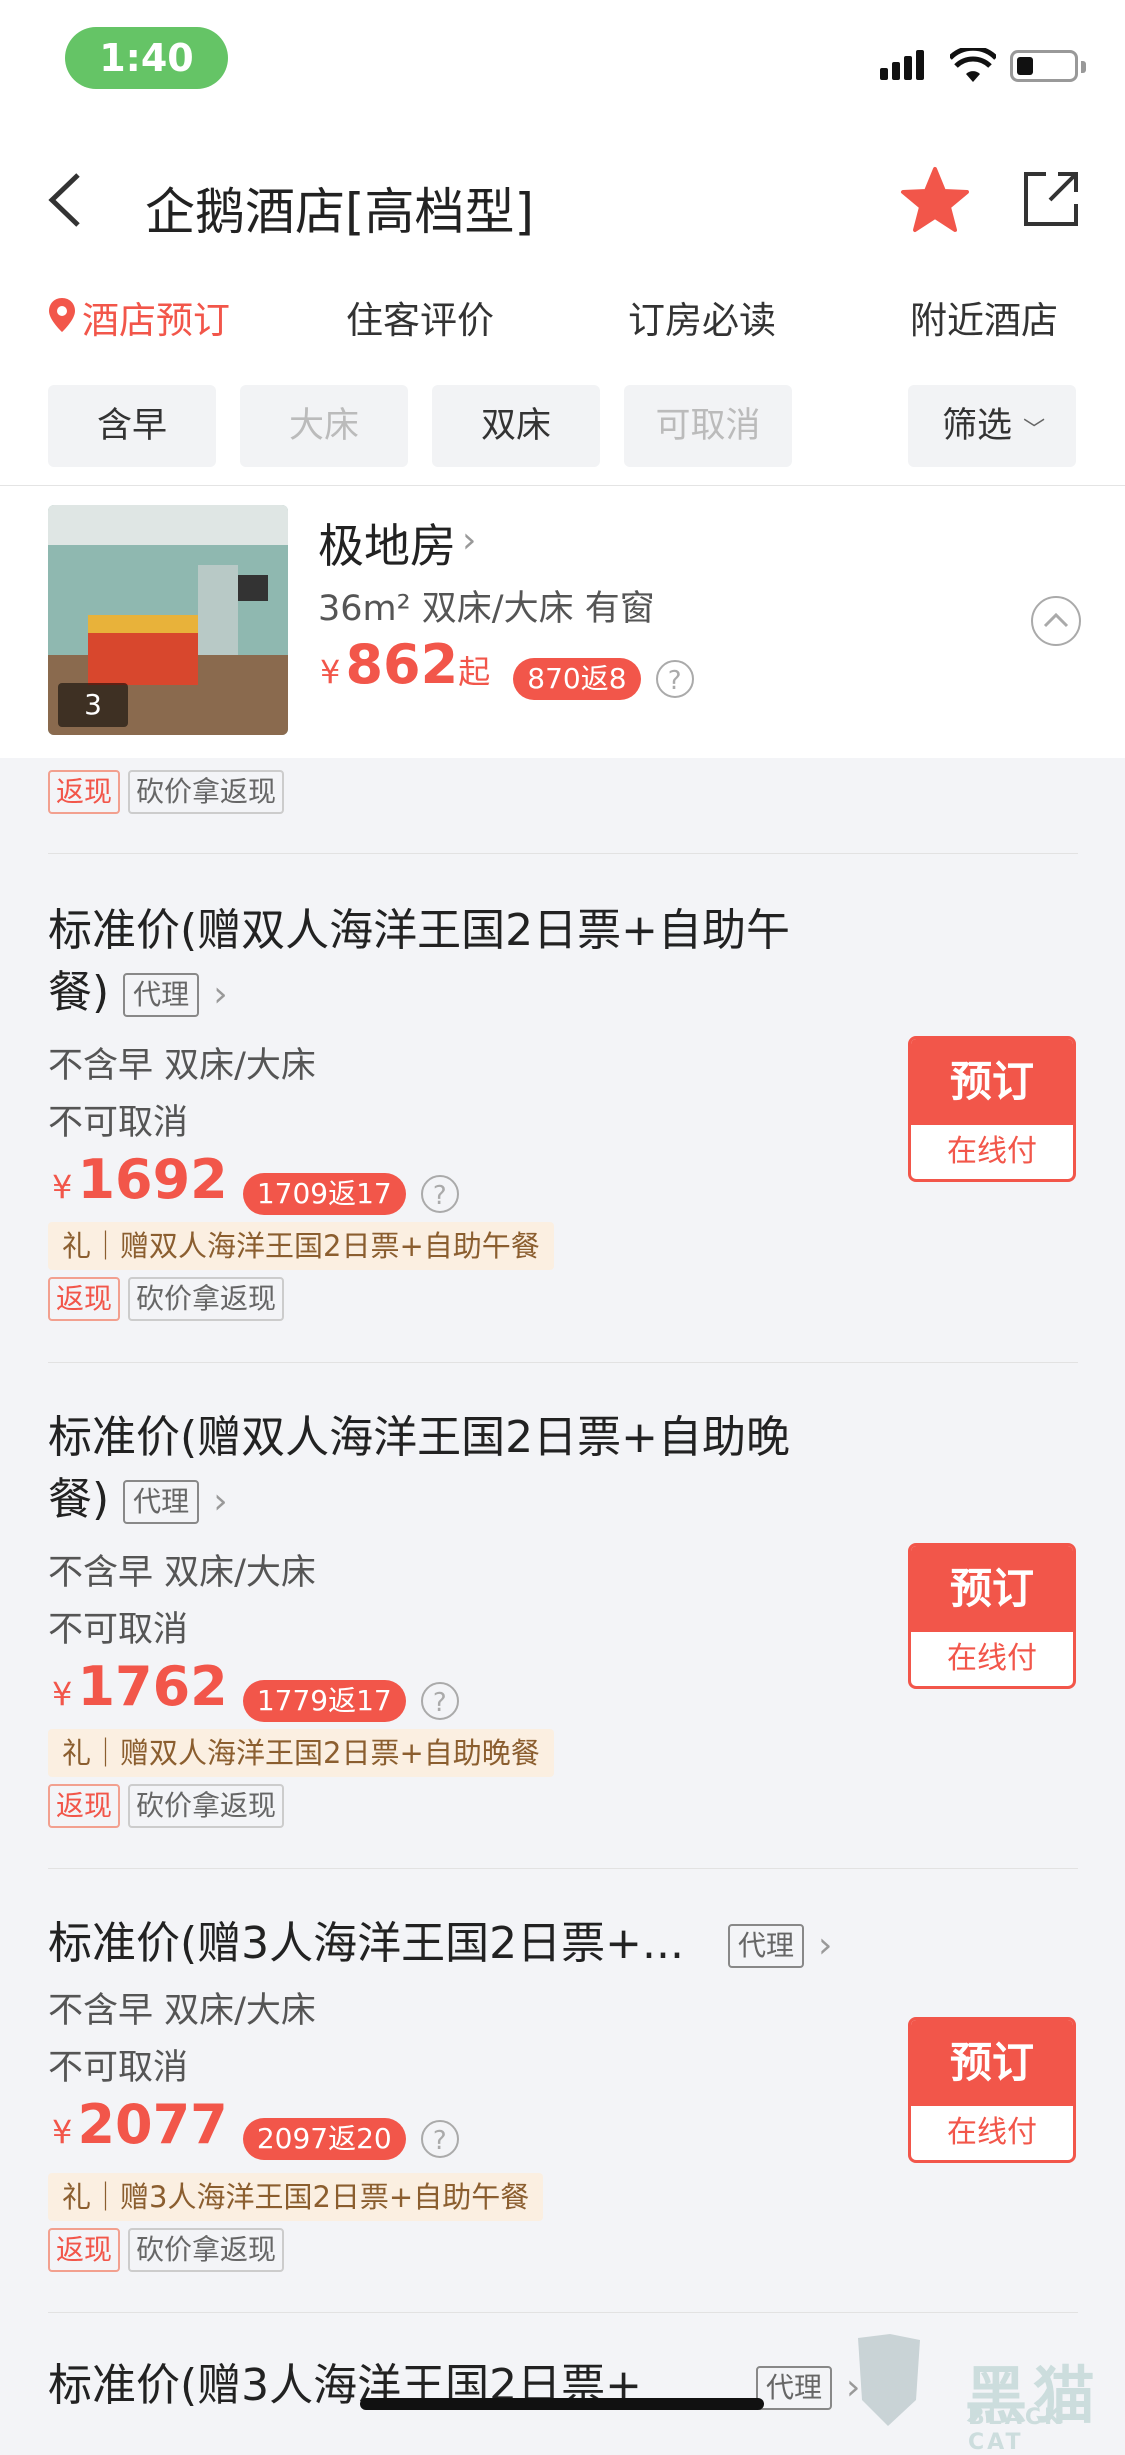 This screenshot has height=2455, width=1125. I want to click on location-pin-icon, so click(62, 315).